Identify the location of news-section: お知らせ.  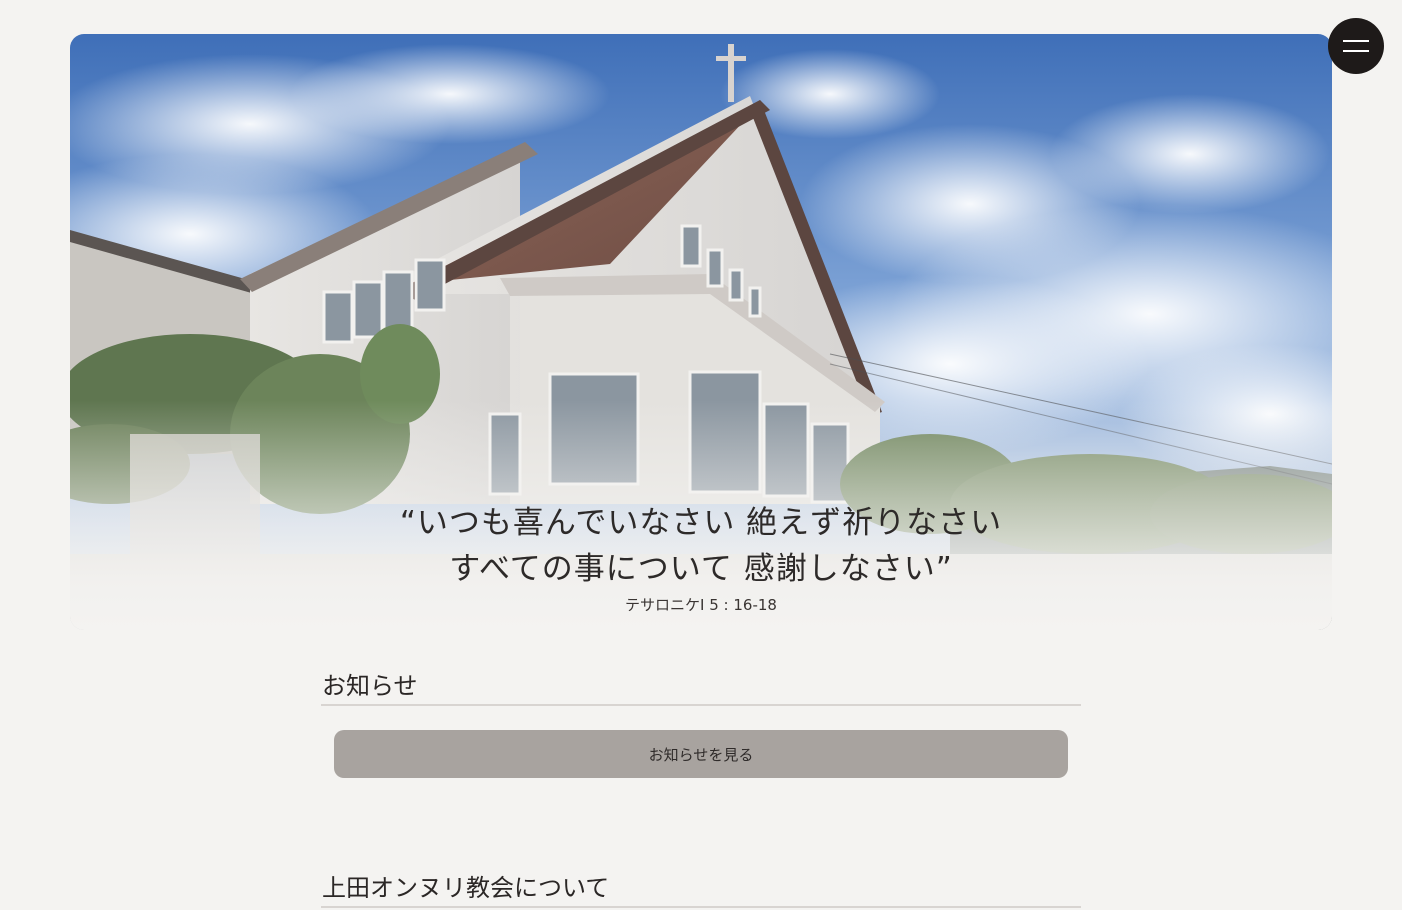
(701, 688).